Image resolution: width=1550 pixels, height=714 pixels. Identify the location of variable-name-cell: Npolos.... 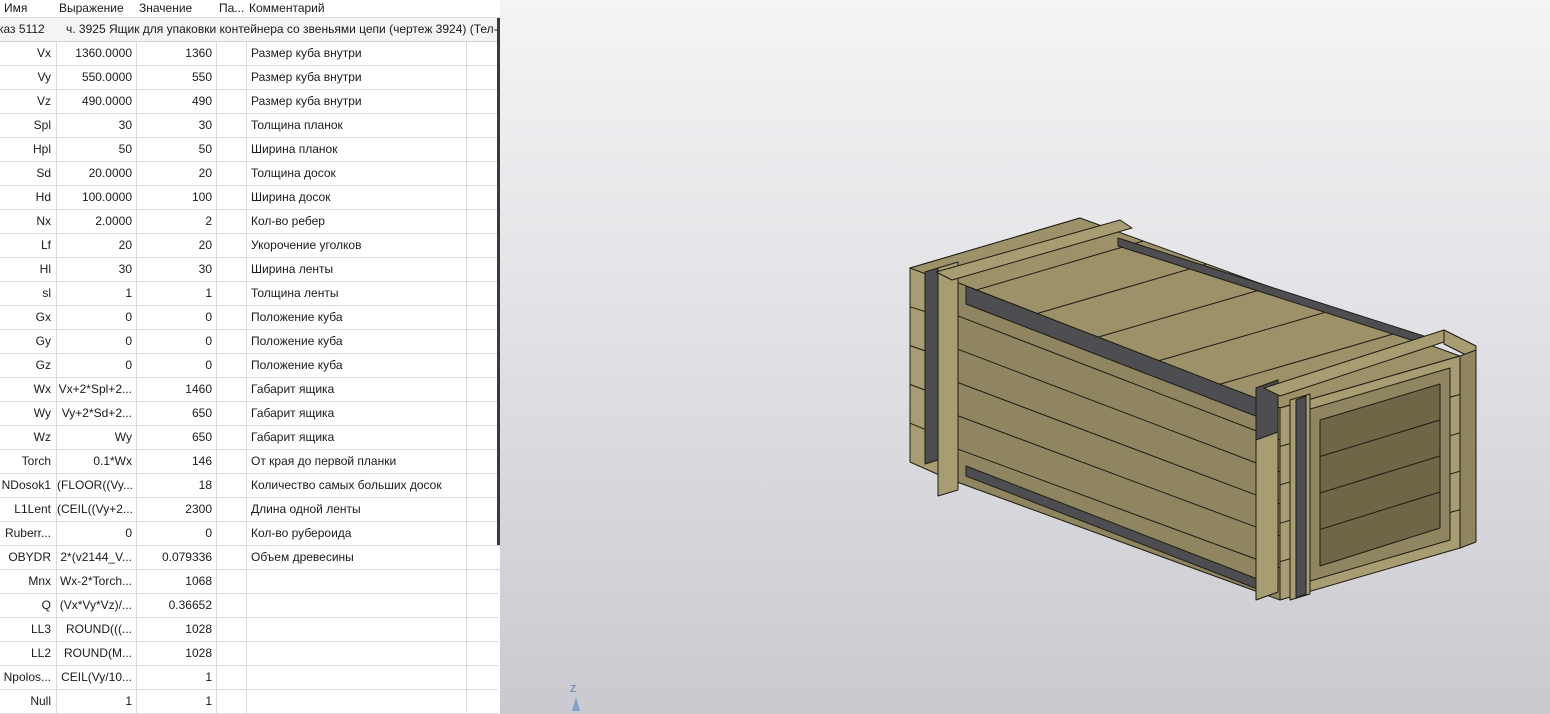
(28, 678).